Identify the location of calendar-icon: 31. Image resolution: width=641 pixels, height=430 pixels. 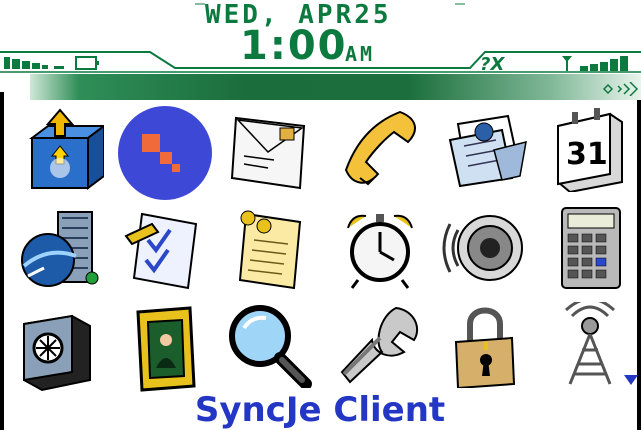
(591, 150).